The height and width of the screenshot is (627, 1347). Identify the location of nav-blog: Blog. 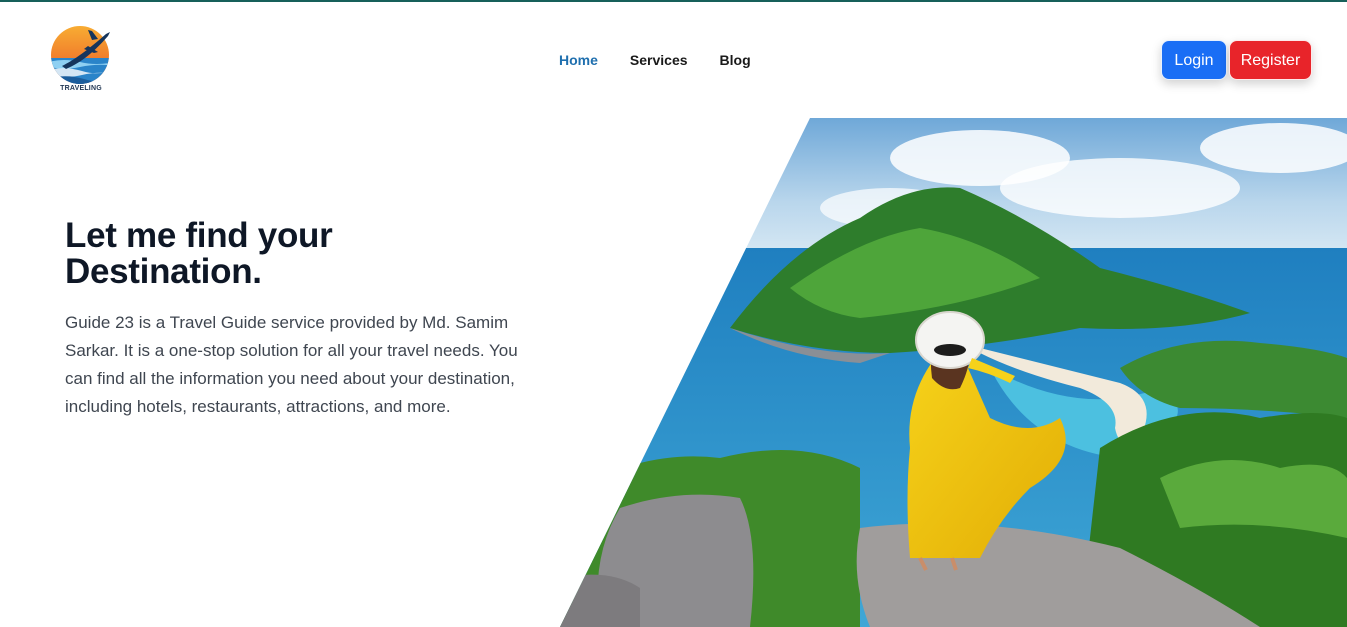
(735, 60).